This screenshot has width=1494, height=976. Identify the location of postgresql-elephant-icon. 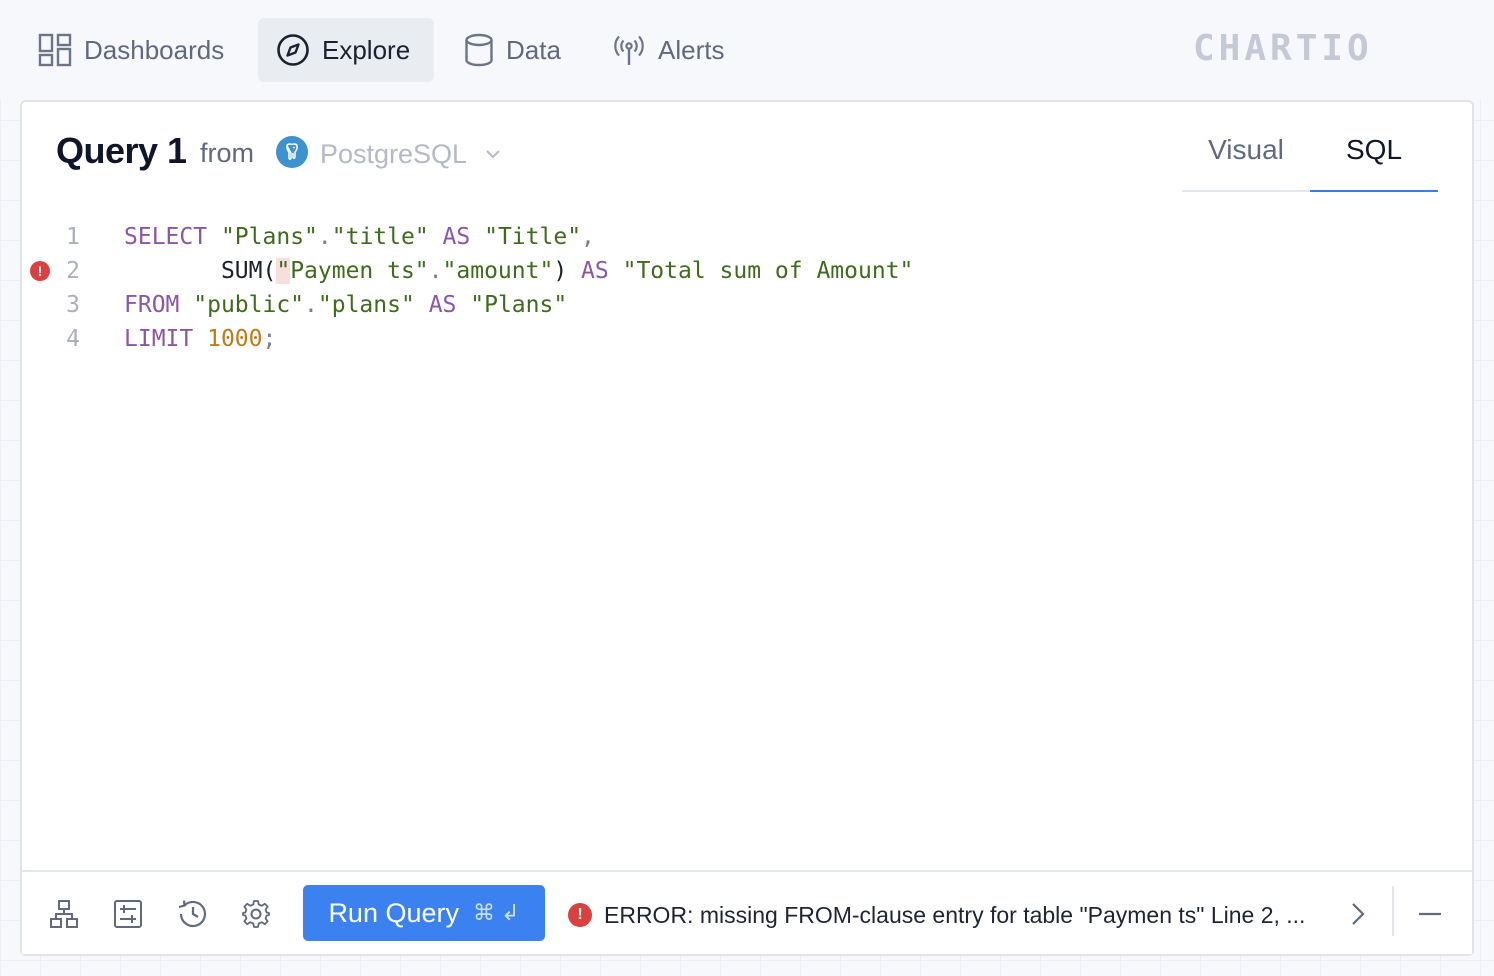
(292, 152).